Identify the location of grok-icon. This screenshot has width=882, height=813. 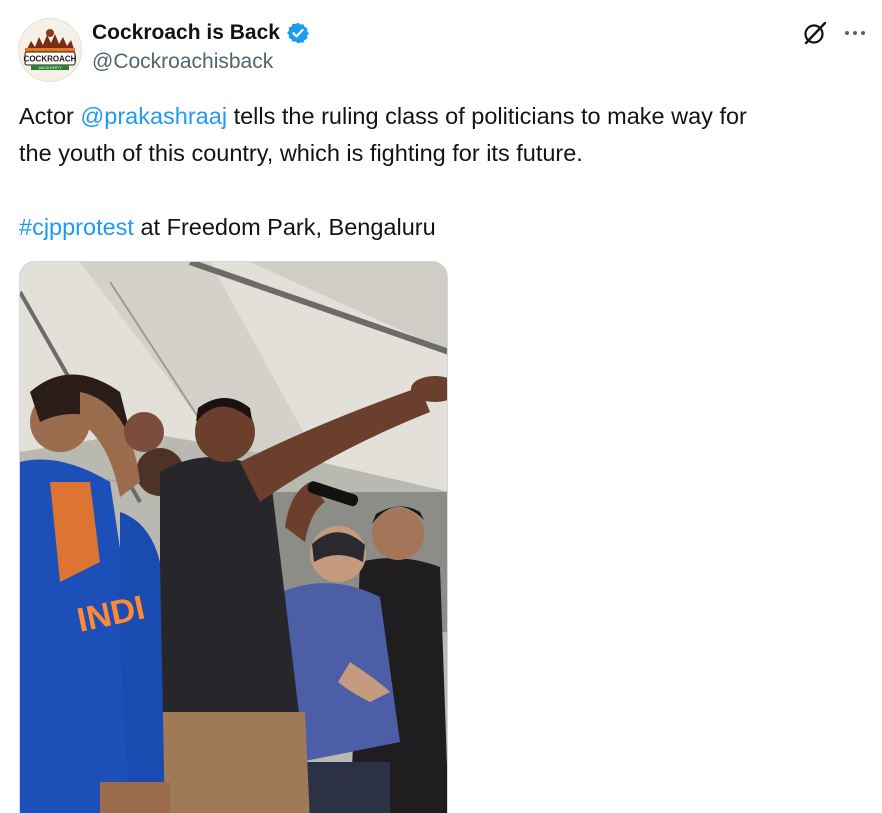
(815, 33).